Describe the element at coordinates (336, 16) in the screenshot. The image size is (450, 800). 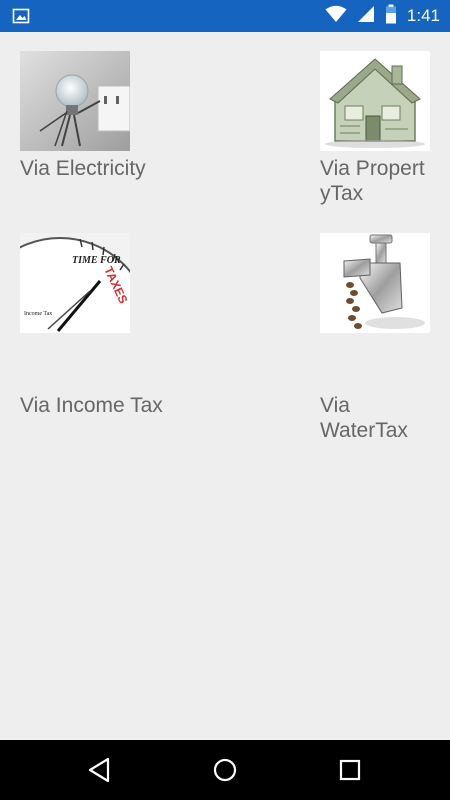
I see `wifi-icon` at that location.